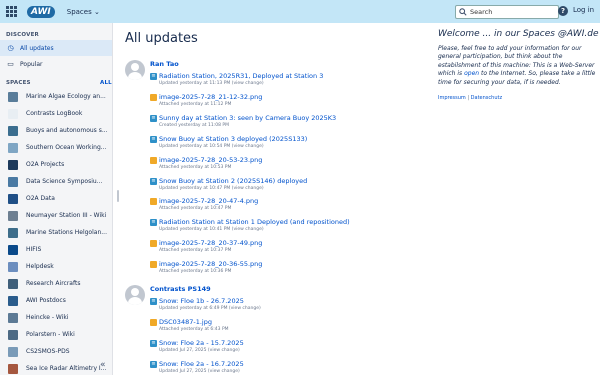  What do you see at coordinates (56, 283) in the screenshot?
I see `sidebar-space-item: Research Aircrafts` at bounding box center [56, 283].